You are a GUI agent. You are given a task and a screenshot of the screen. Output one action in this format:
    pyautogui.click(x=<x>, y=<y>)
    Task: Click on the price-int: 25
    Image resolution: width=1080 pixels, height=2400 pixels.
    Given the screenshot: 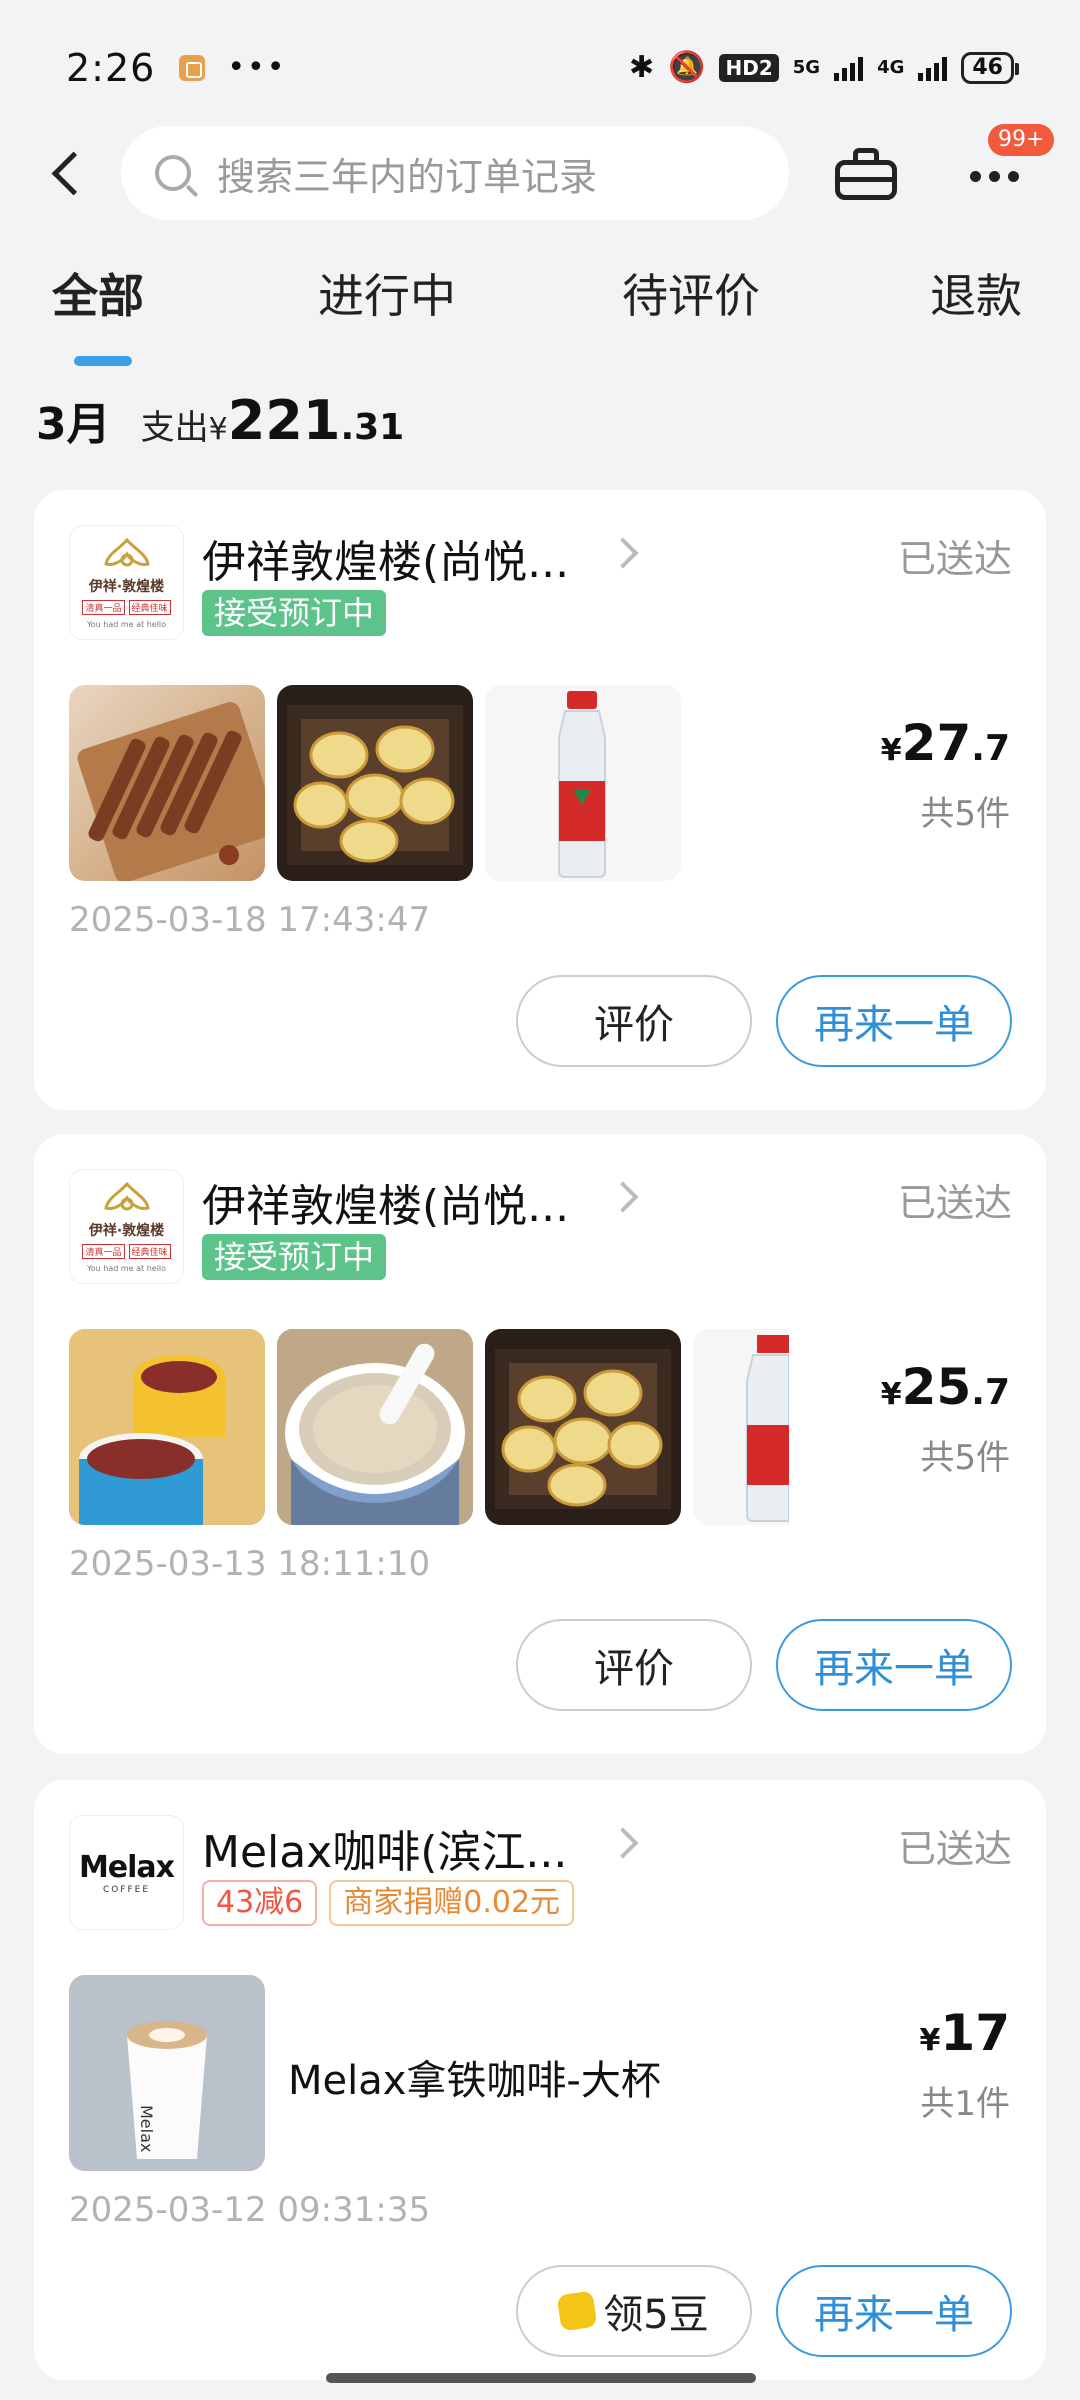 What is the action you would take?
    pyautogui.click(x=936, y=1387)
    